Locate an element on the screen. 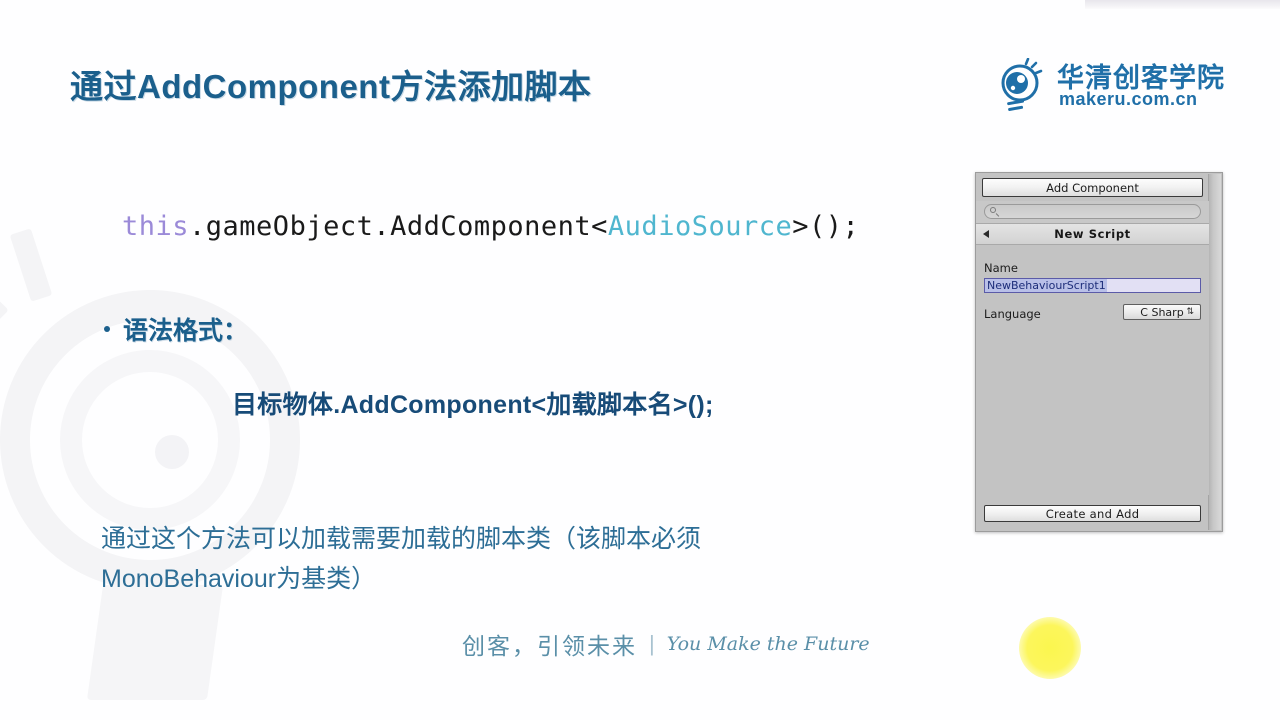 This screenshot has width=1280, height=720. bullet-dot-icon is located at coordinates (107, 329).